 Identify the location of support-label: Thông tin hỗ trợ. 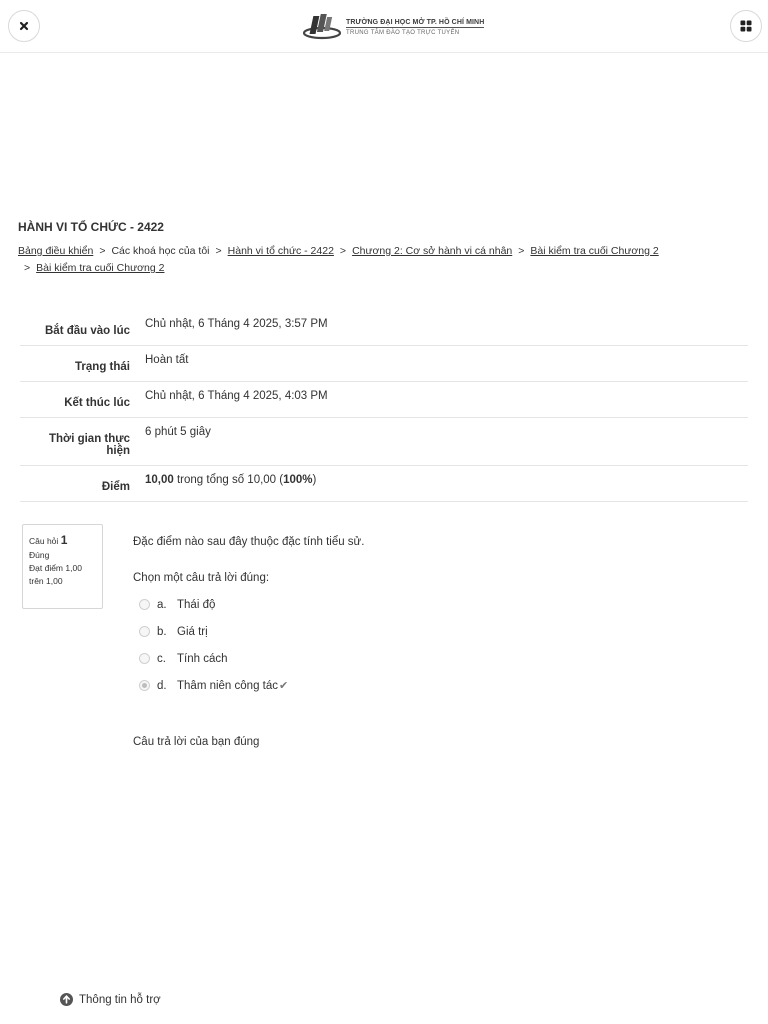
(120, 999).